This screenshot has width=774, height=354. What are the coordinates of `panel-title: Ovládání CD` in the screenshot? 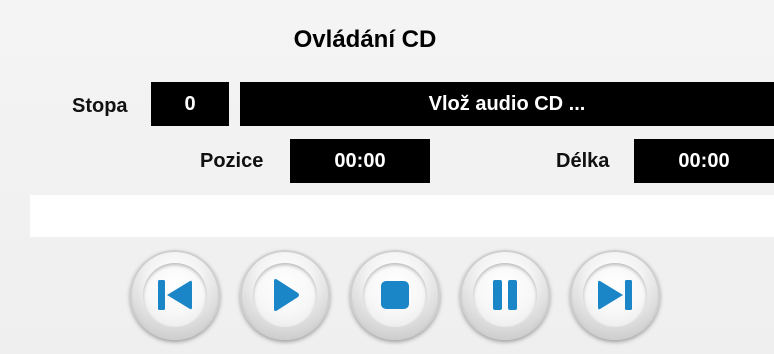 It's located at (365, 39).